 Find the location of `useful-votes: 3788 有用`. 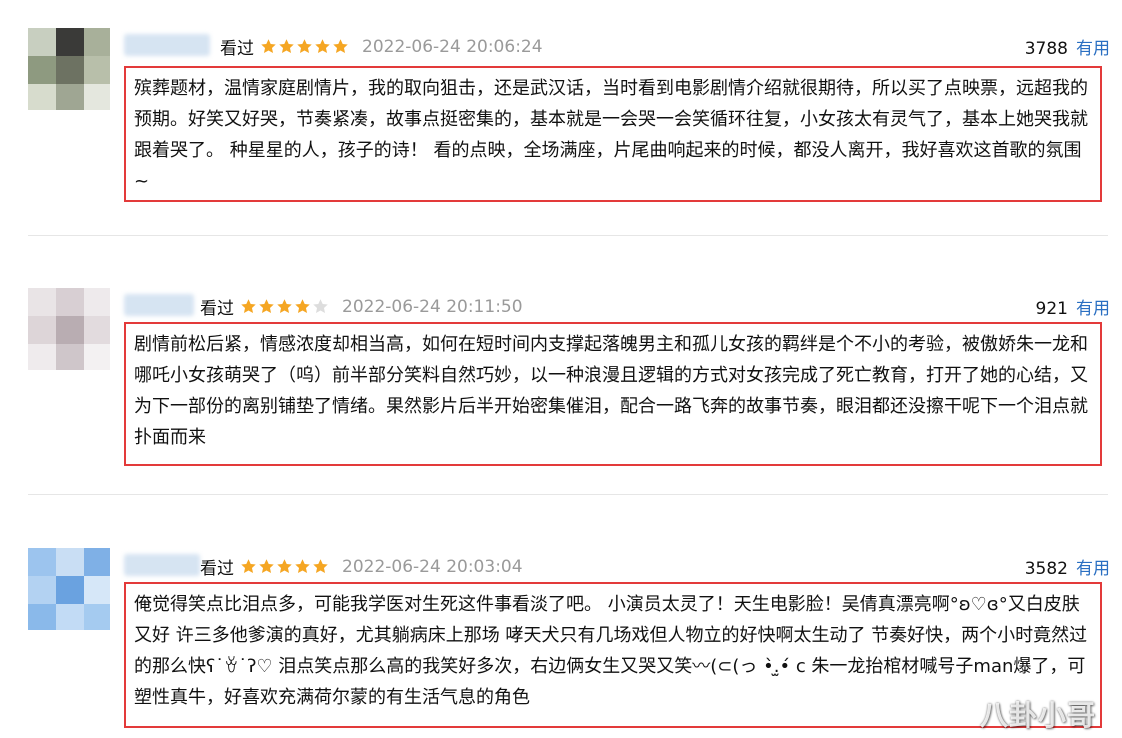

useful-votes: 3788 有用 is located at coordinates (1067, 46).